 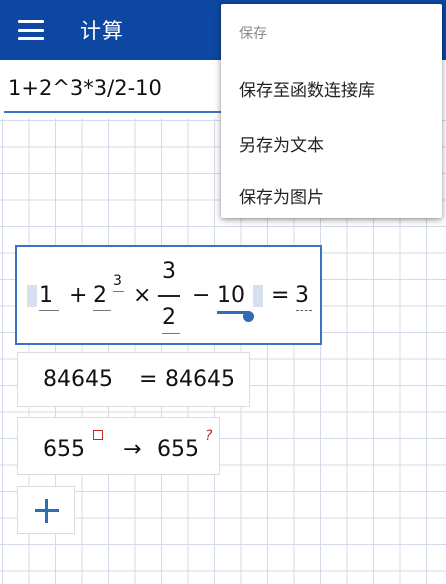 What do you see at coordinates (248, 316) in the screenshot?
I see `drag-handle` at bounding box center [248, 316].